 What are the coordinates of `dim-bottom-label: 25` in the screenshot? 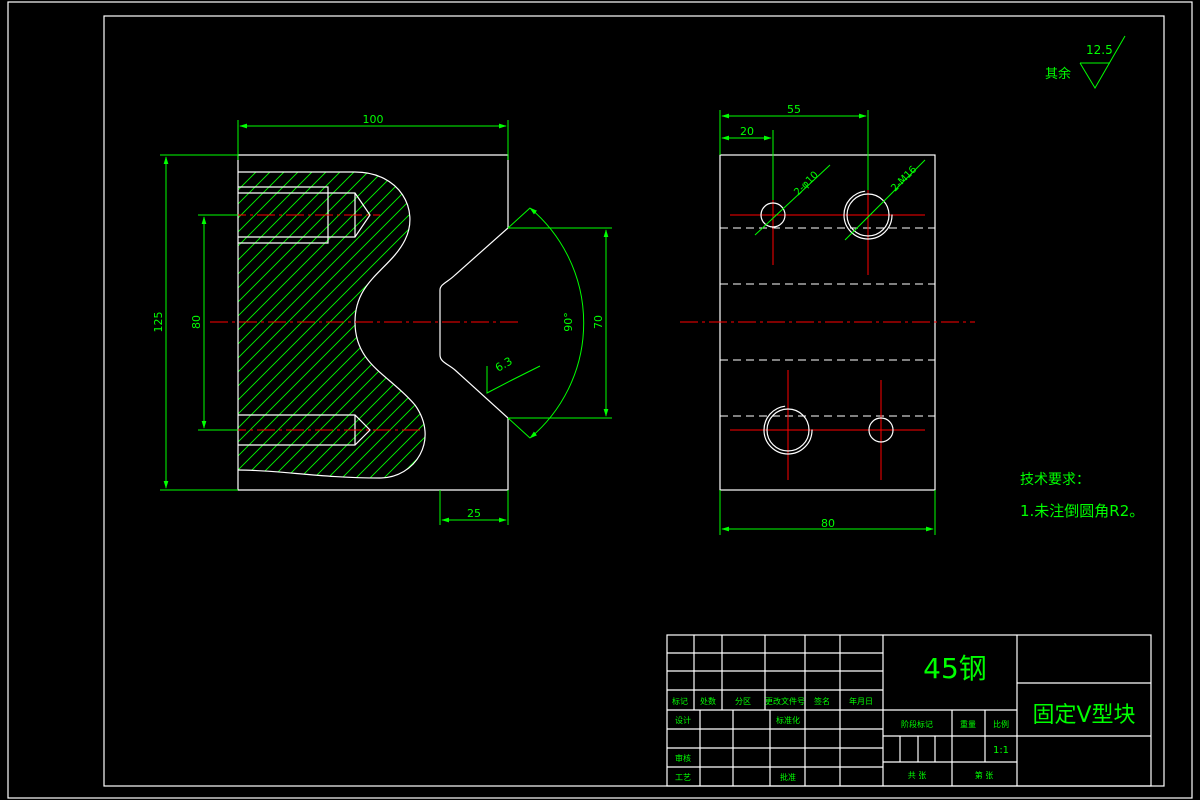 It's located at (474, 513).